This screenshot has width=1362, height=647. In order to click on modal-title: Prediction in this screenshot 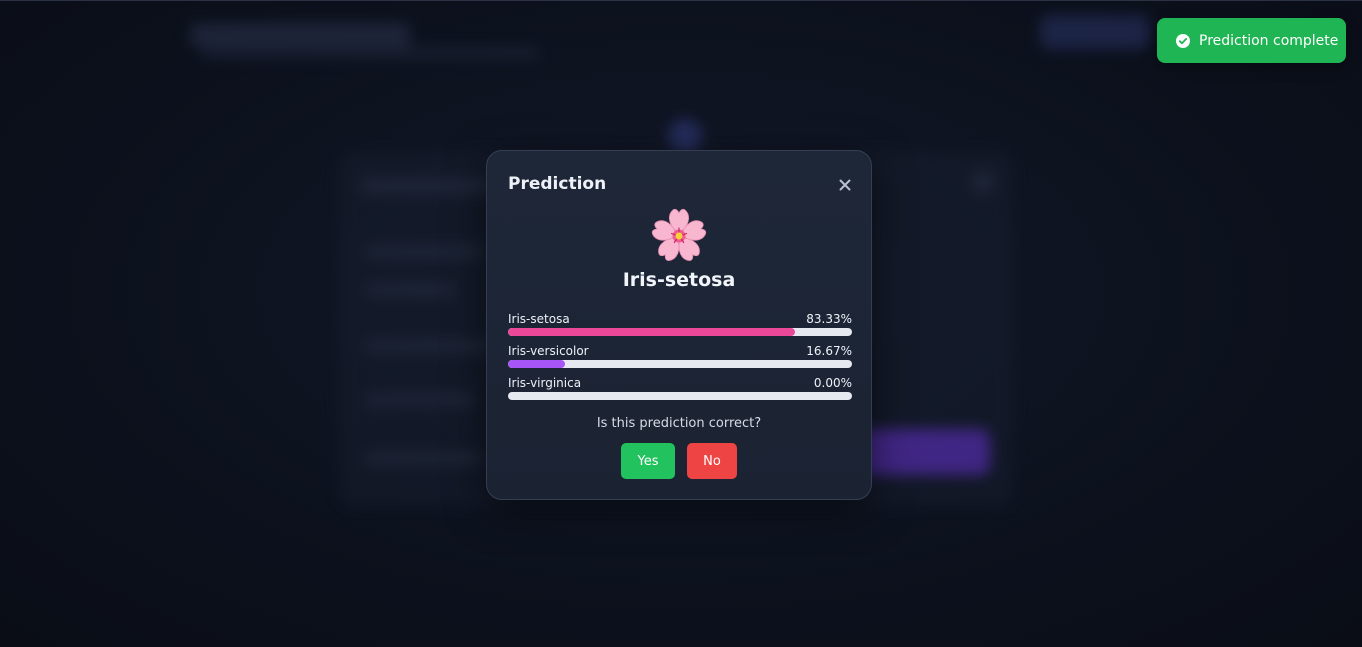, I will do `click(557, 184)`.